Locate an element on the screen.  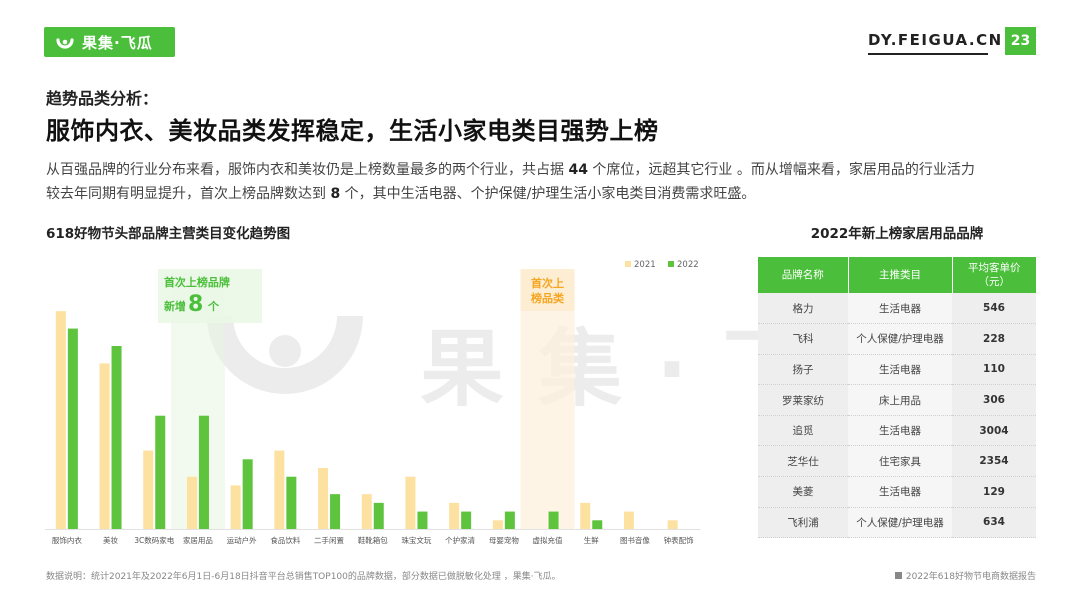
annotation-suffix: 个 is located at coordinates (213, 306).